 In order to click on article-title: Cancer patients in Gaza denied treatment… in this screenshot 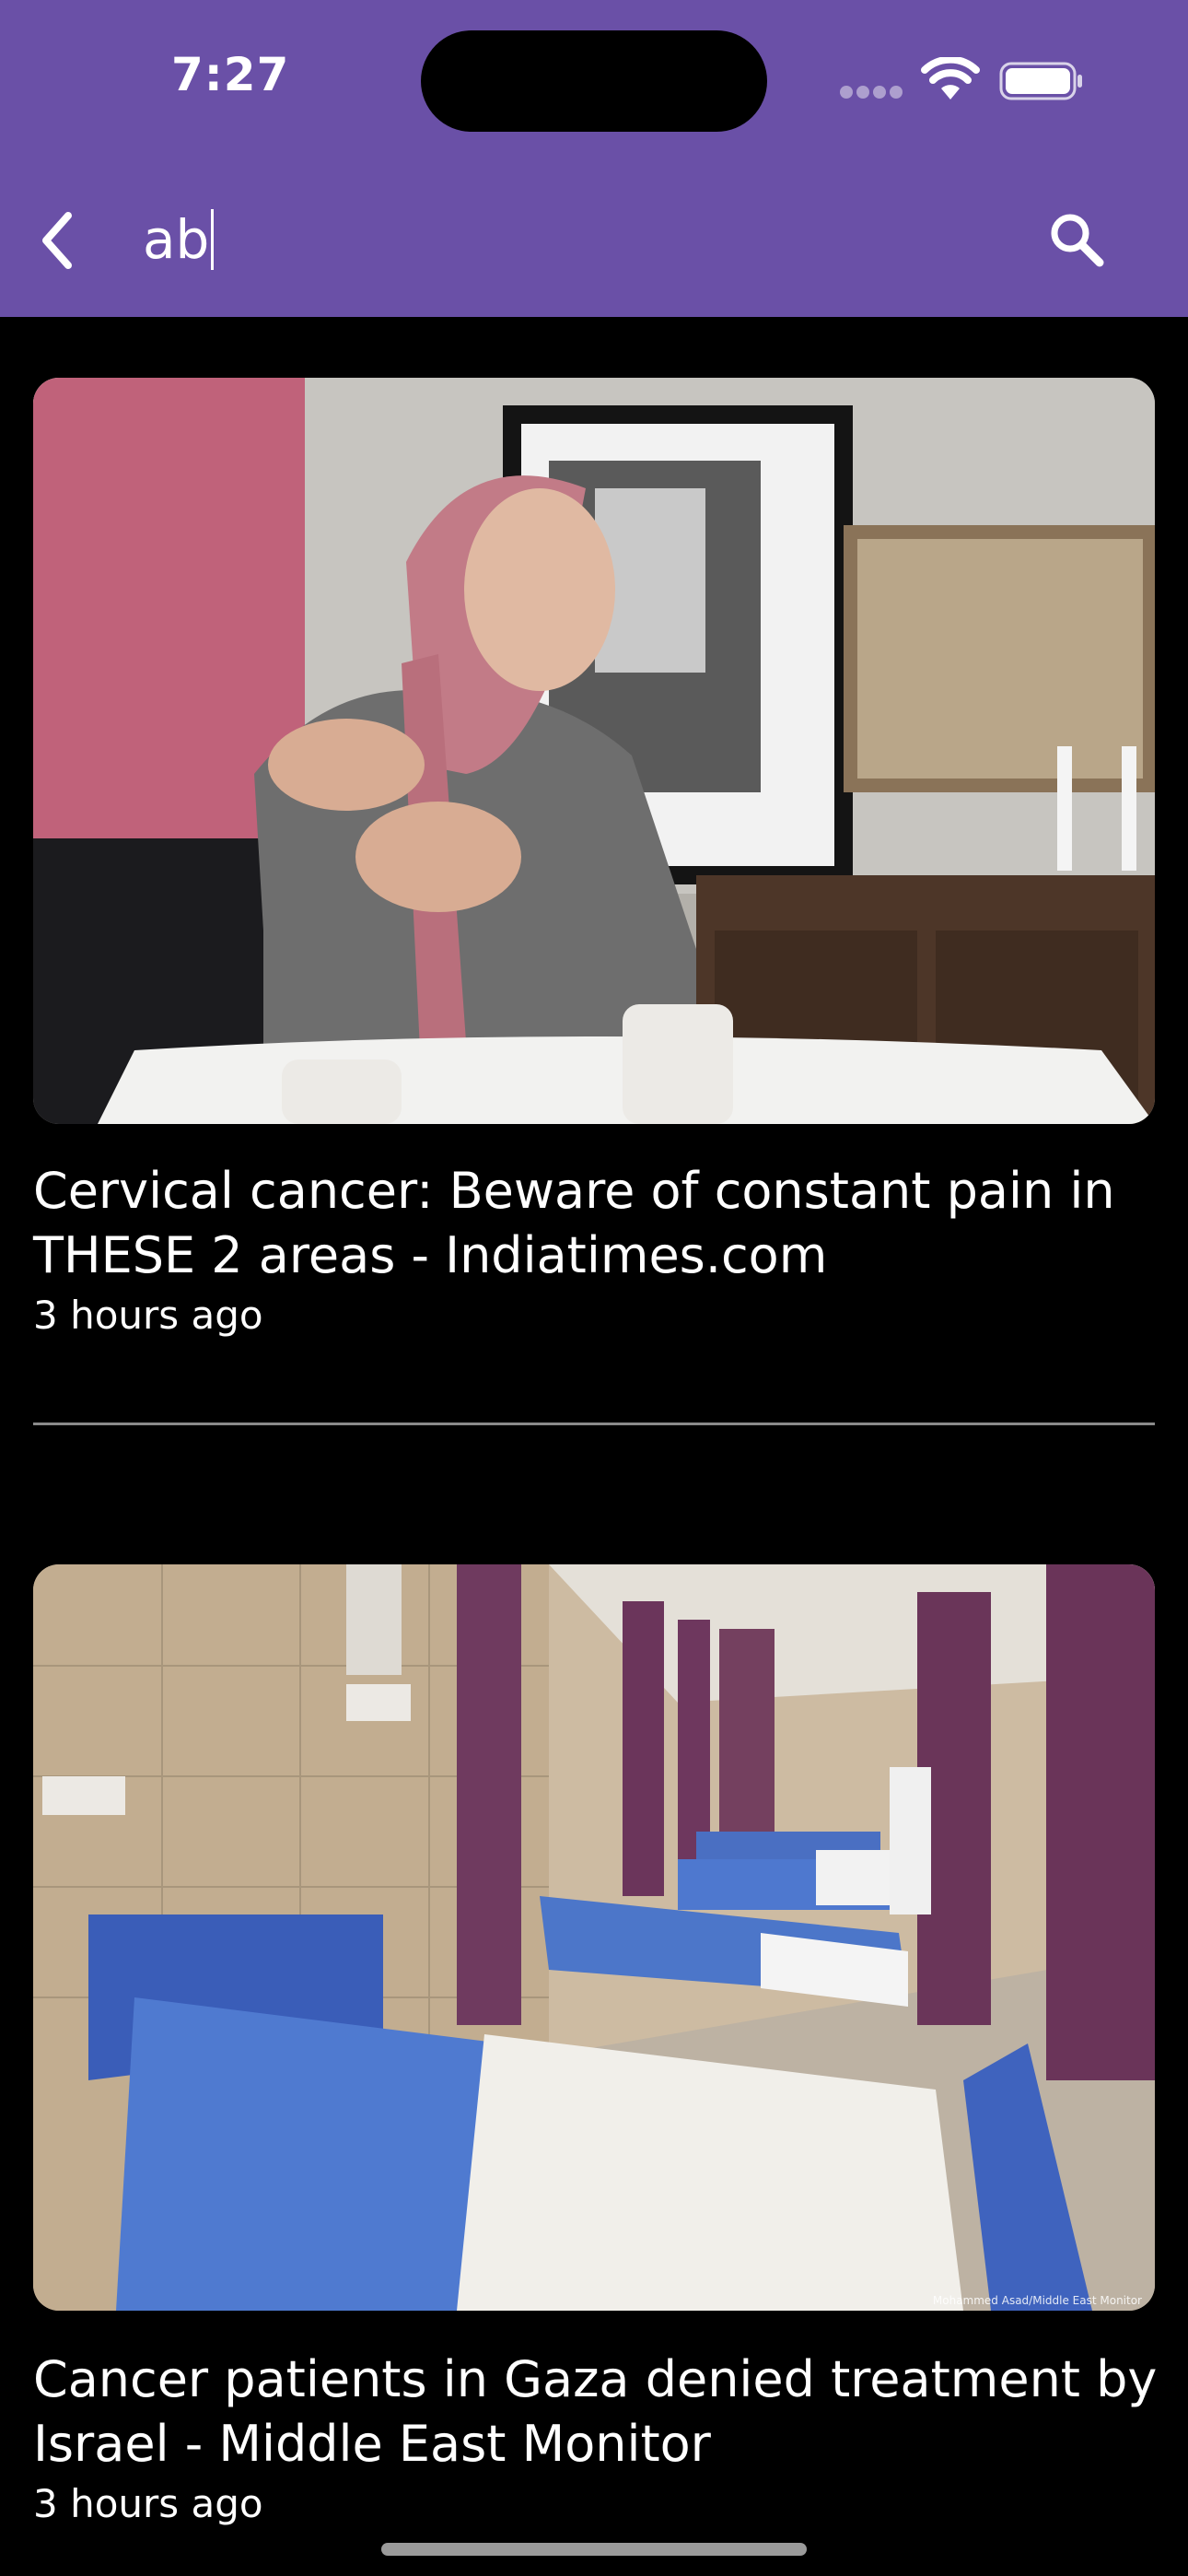, I will do `click(599, 2412)`.